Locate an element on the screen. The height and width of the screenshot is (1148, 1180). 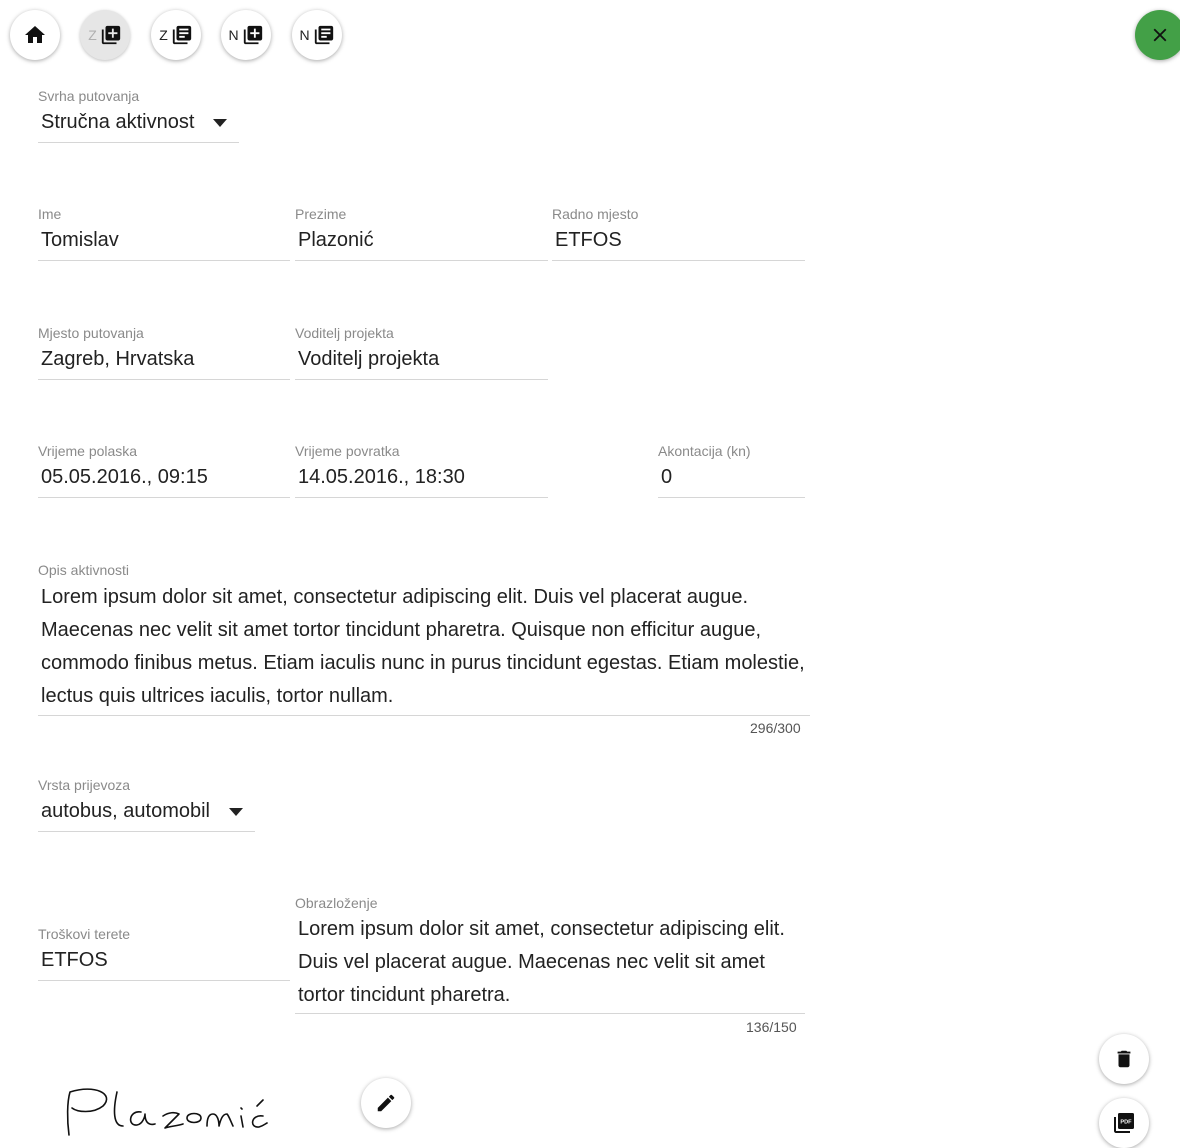
signature-image is located at coordinates (167, 1112).